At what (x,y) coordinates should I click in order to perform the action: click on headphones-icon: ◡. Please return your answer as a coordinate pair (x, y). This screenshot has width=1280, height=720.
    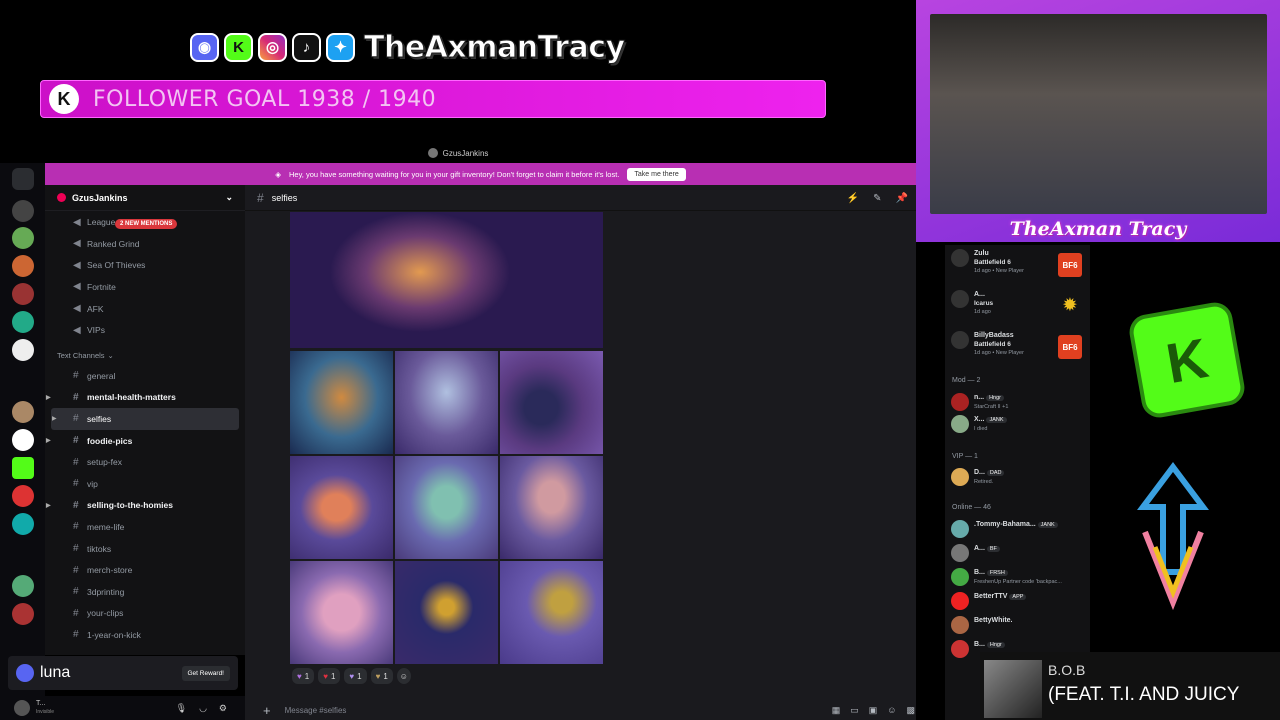
    Looking at the image, I should click on (203, 708).